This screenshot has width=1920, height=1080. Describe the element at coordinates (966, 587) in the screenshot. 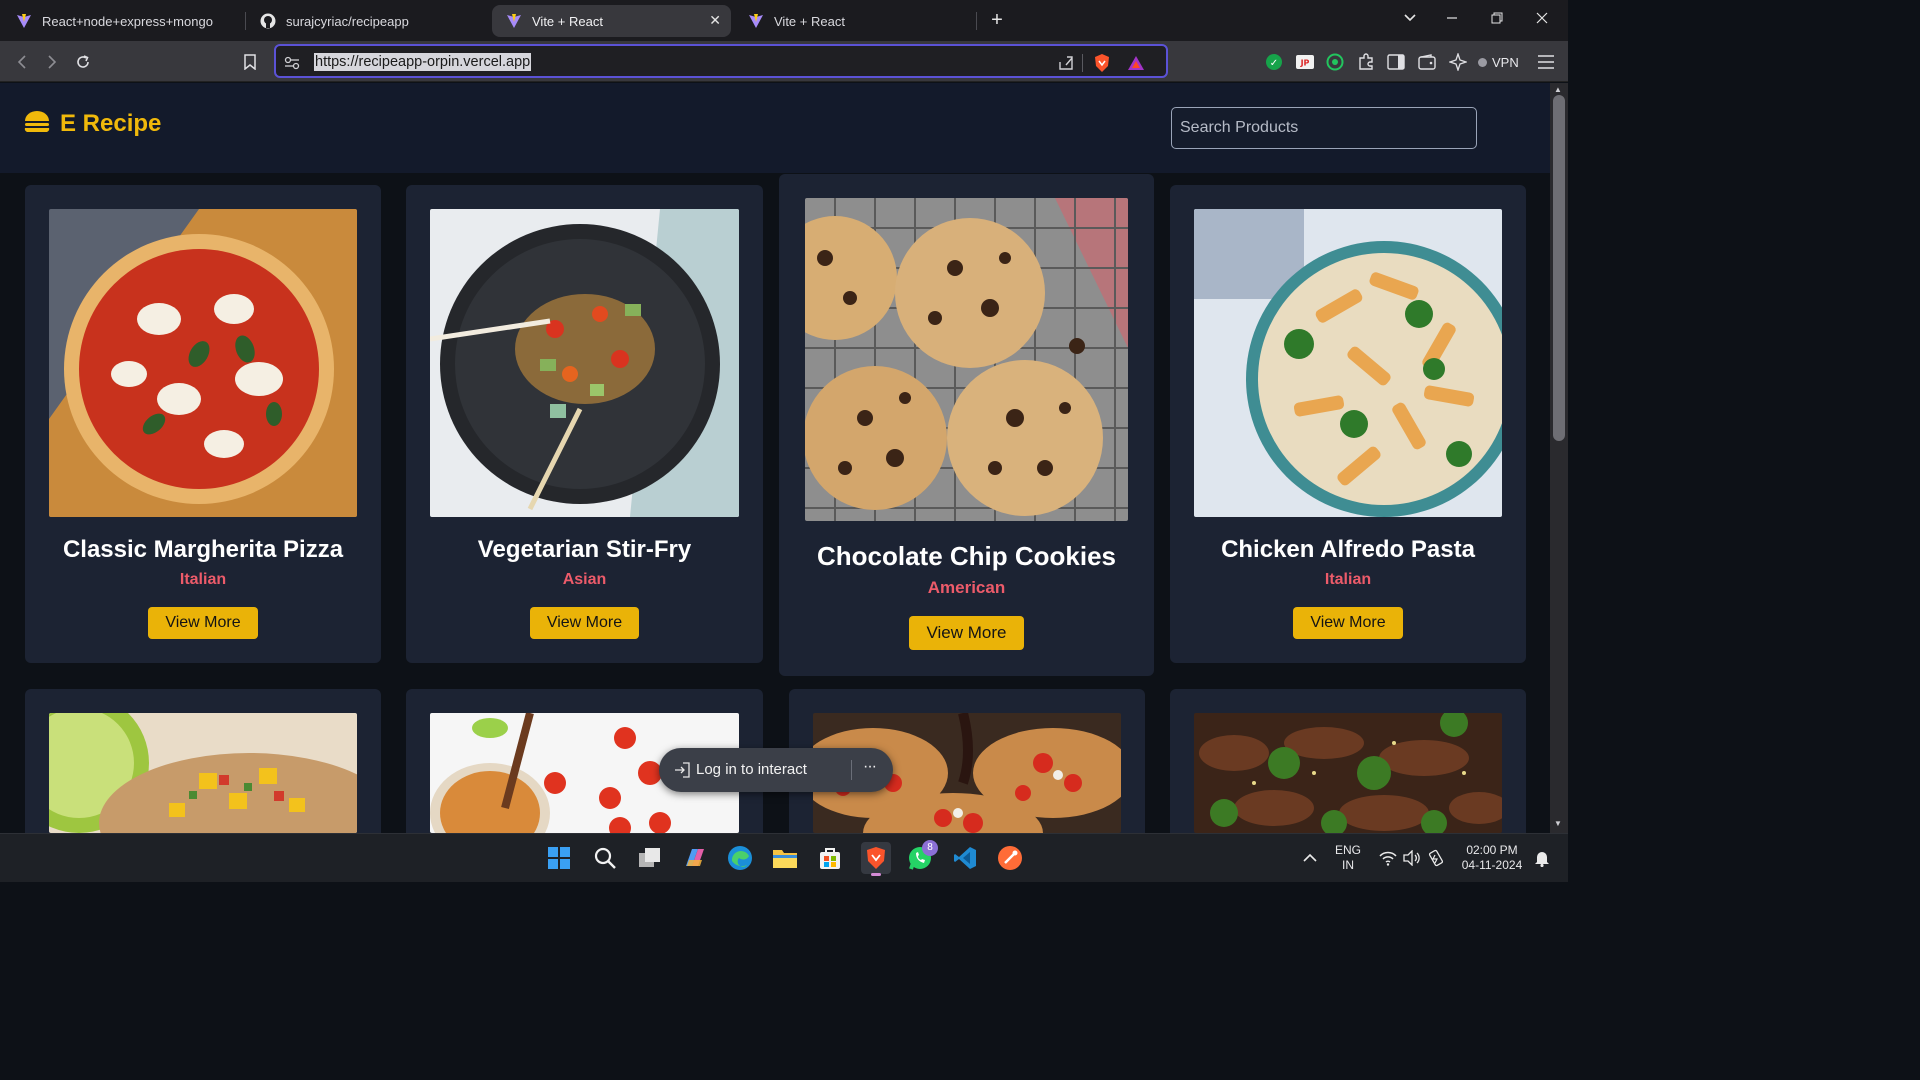

I see `recipe-cuisine: American` at that location.